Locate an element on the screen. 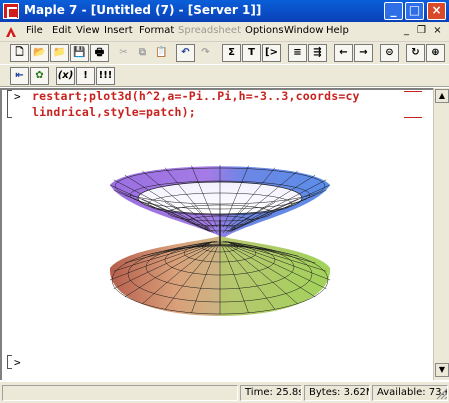 The width and height of the screenshot is (449, 403). menu-format: Format is located at coordinates (156, 30).